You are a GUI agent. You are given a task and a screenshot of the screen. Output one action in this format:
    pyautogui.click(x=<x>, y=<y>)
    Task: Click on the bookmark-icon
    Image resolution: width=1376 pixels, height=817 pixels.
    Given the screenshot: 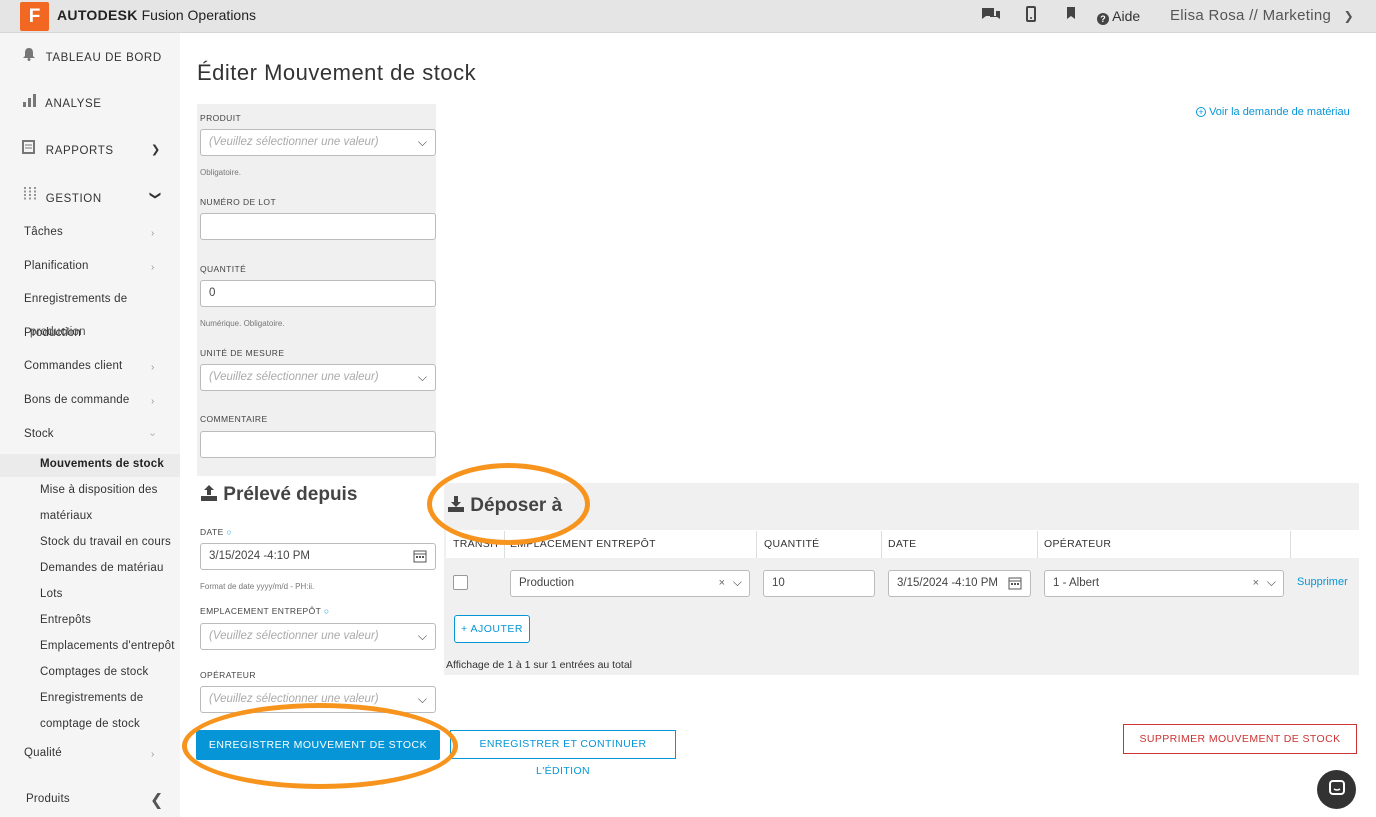 What is the action you would take?
    pyautogui.click(x=1071, y=15)
    